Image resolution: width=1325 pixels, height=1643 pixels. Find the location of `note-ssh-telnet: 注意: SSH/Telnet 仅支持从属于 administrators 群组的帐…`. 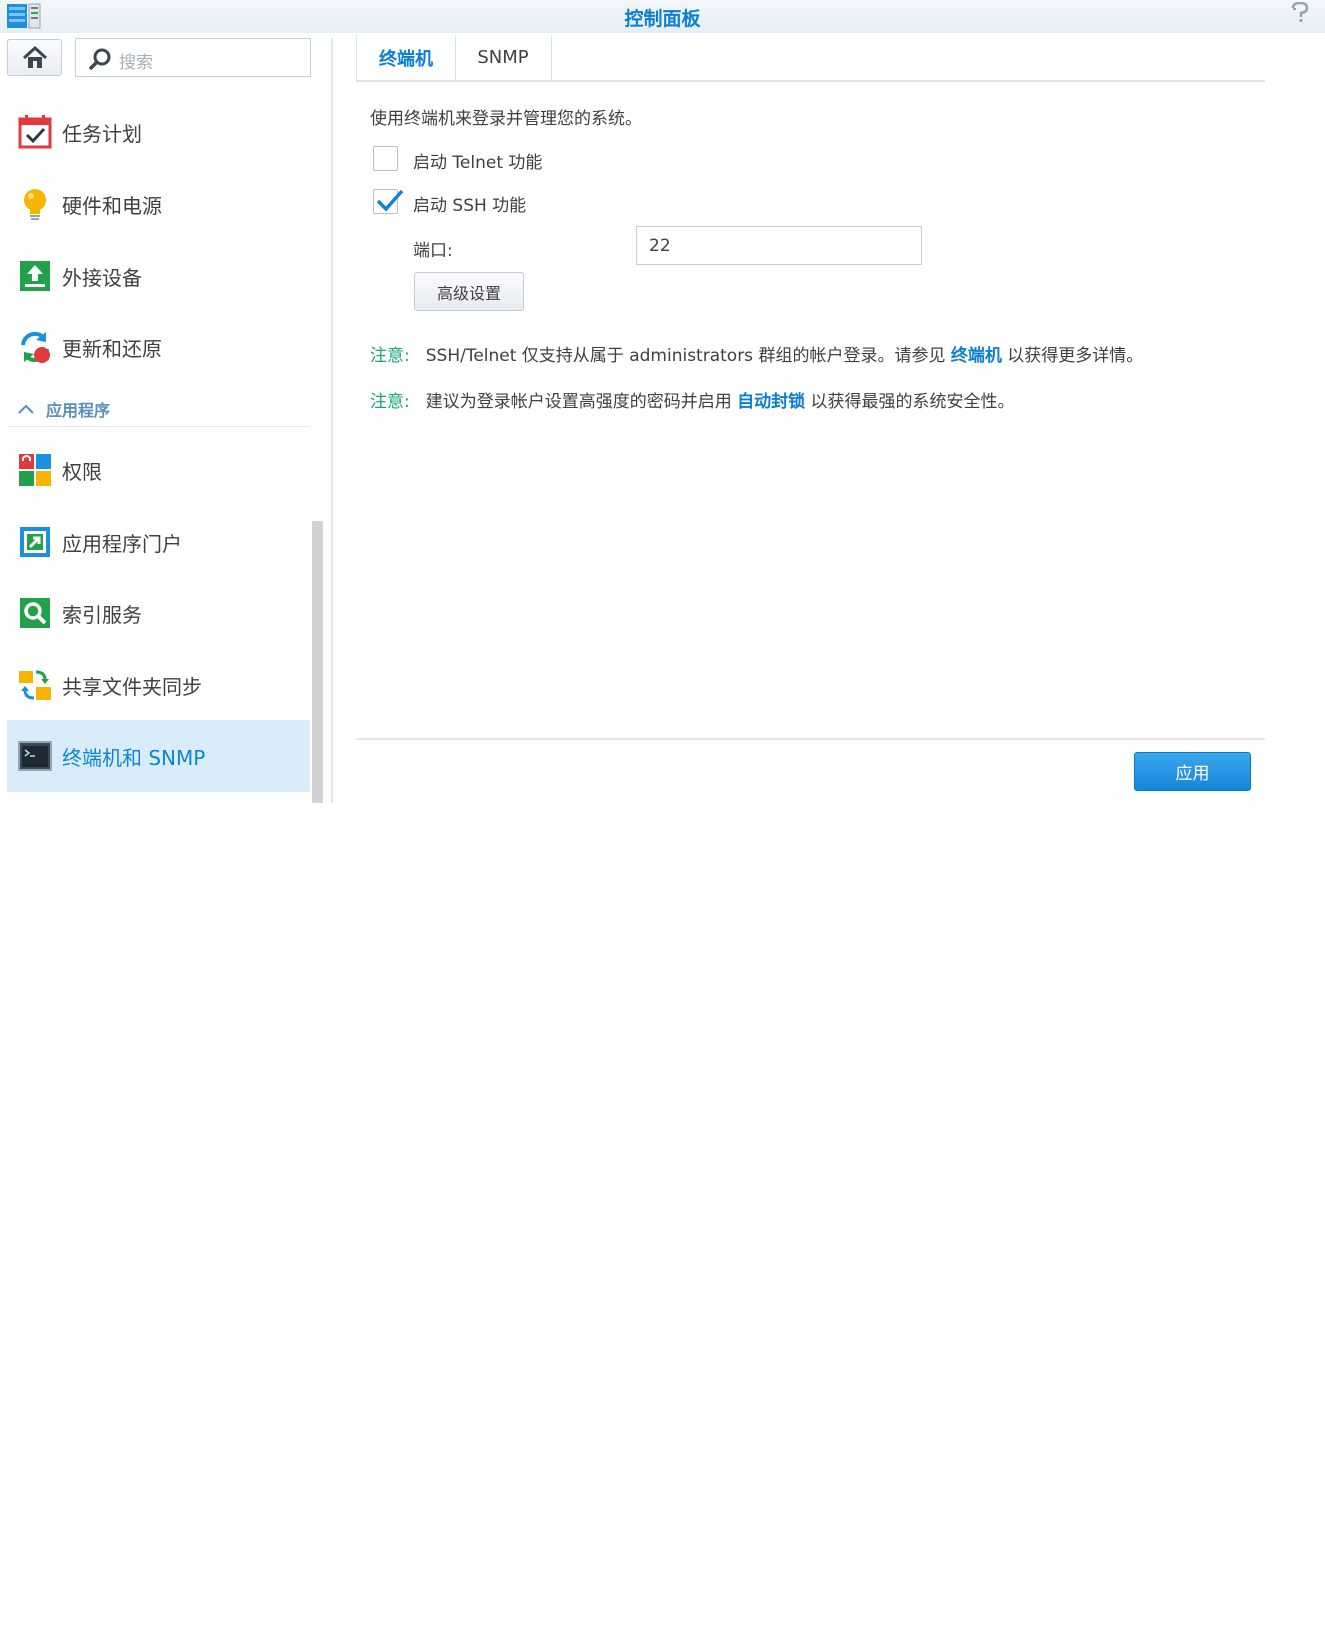

note-ssh-telnet: 注意: SSH/Telnet 仅支持从属于 administrators 群组的帐… is located at coordinates (756, 353).